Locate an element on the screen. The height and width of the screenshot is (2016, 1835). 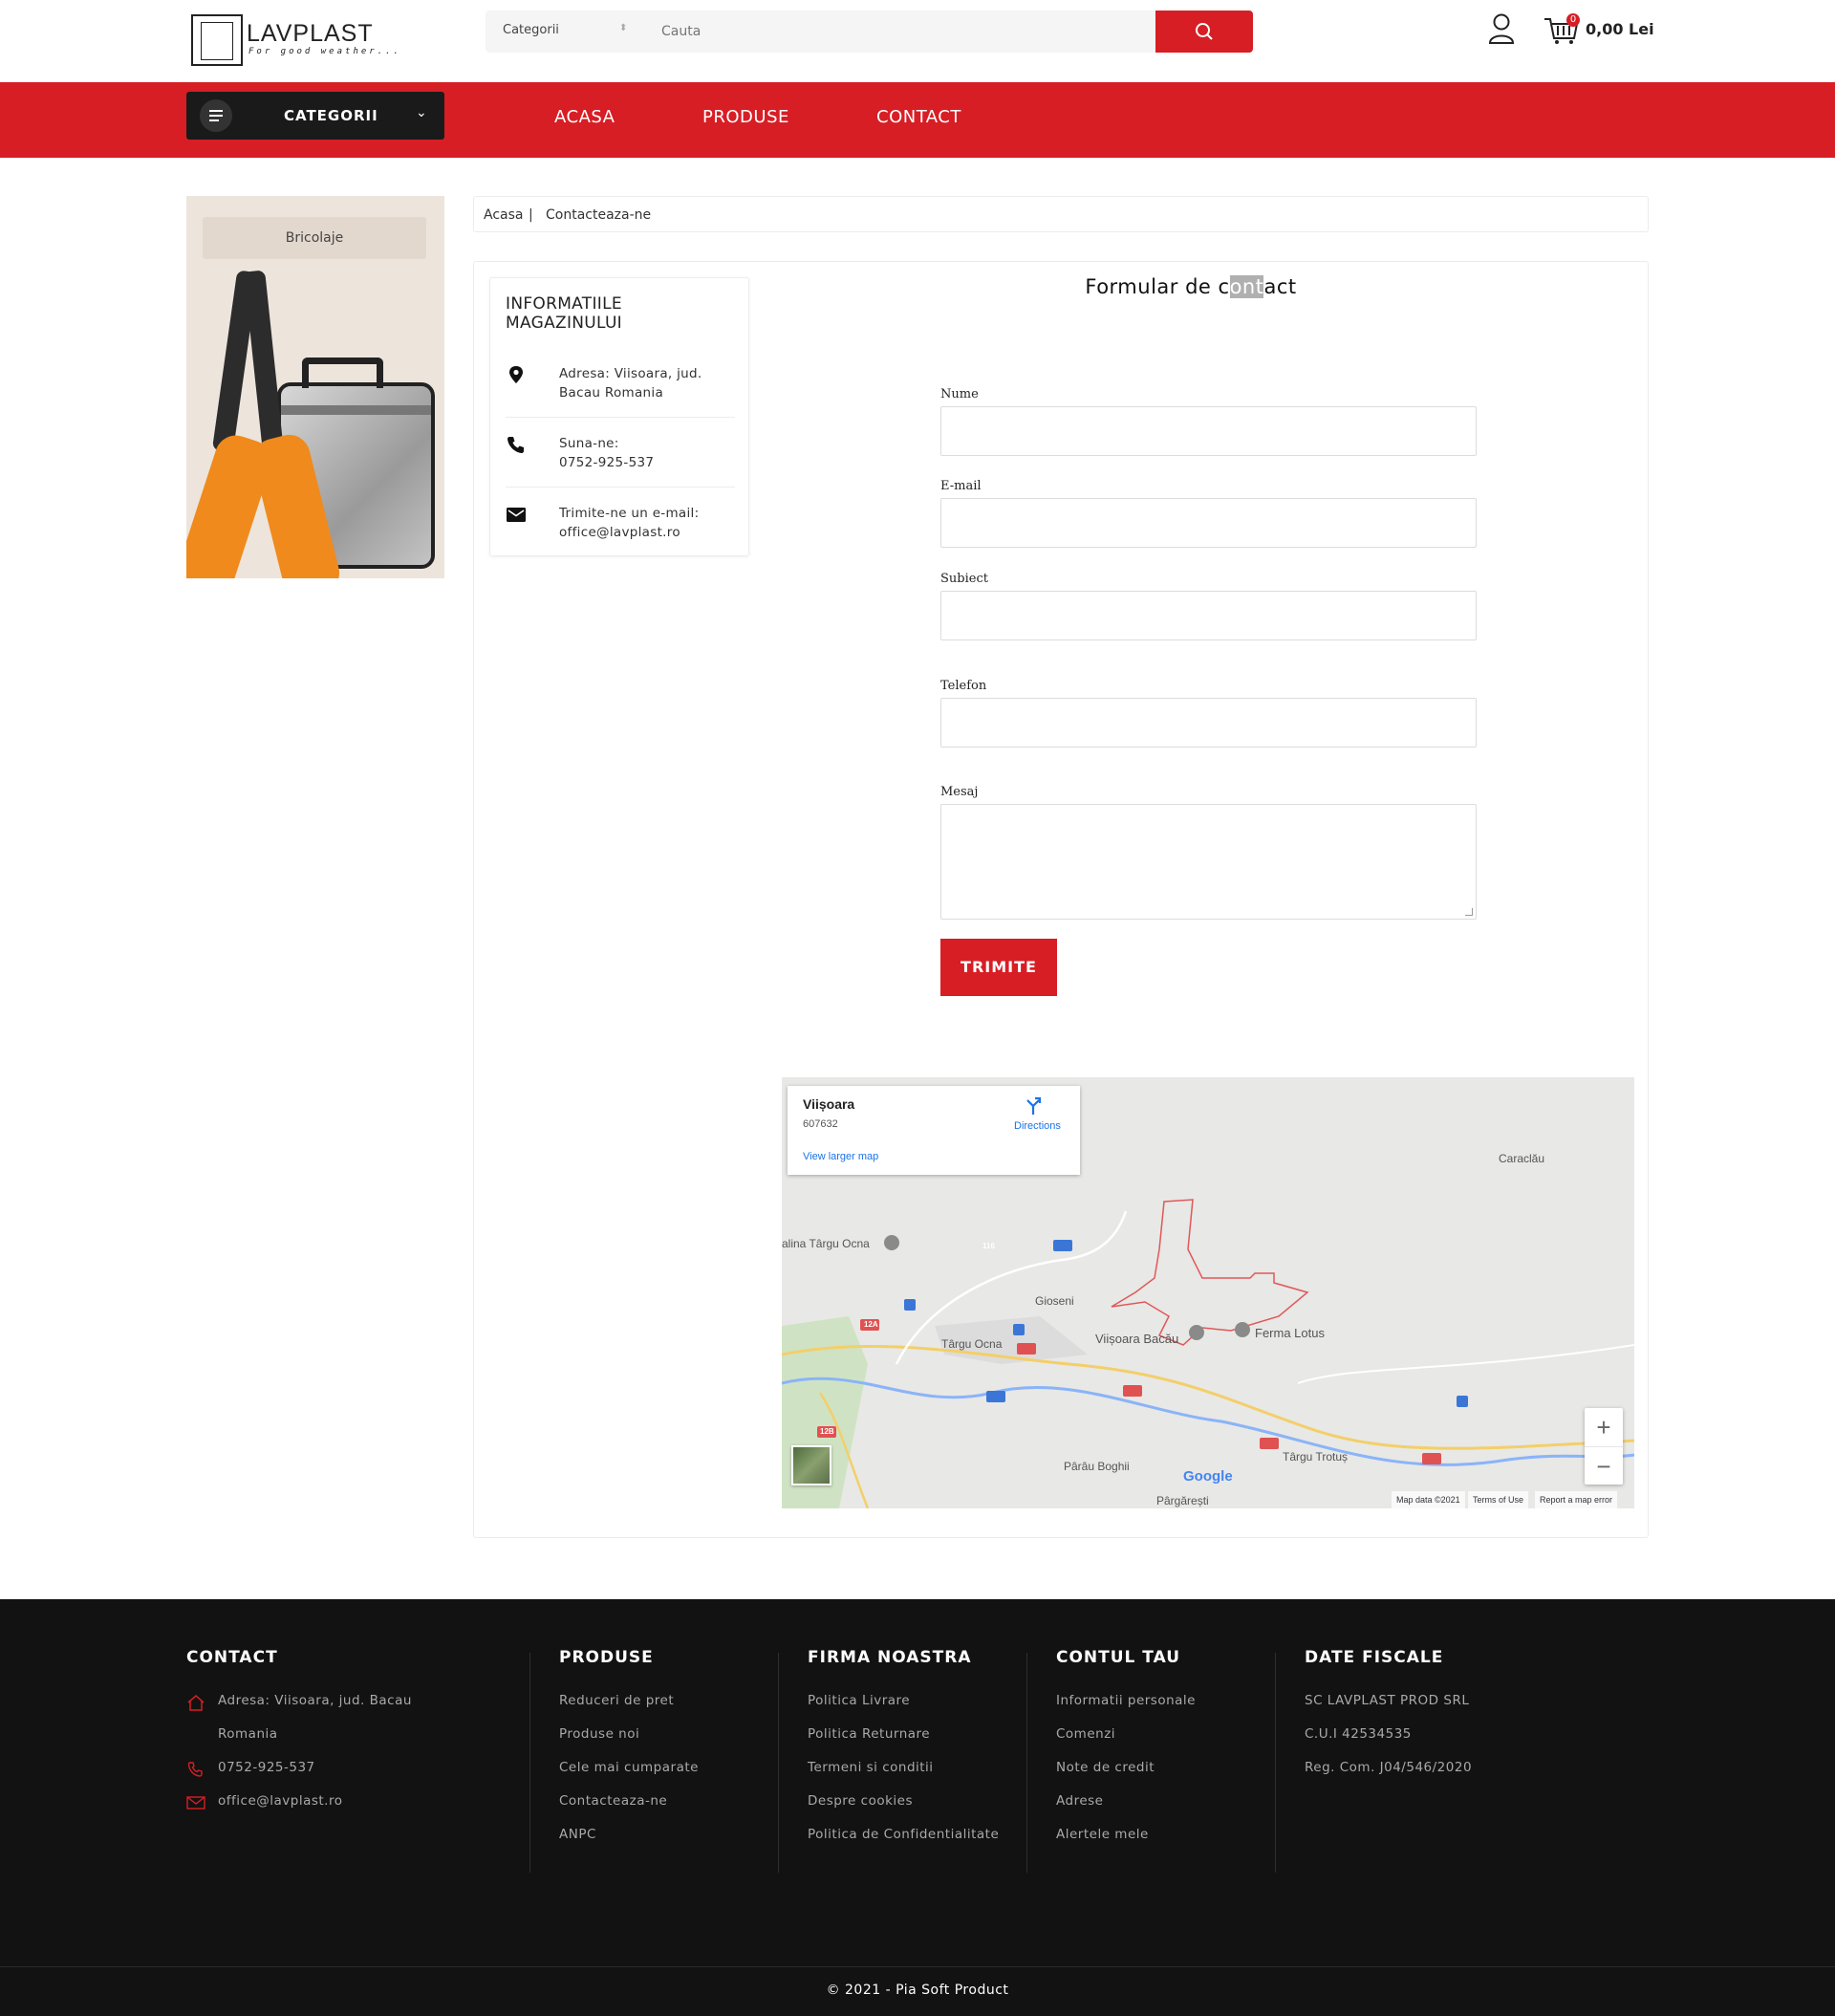
main-nav: CATEGORII ⌄ ACASA PRODUSE CONTACT is located at coordinates (917, 120).